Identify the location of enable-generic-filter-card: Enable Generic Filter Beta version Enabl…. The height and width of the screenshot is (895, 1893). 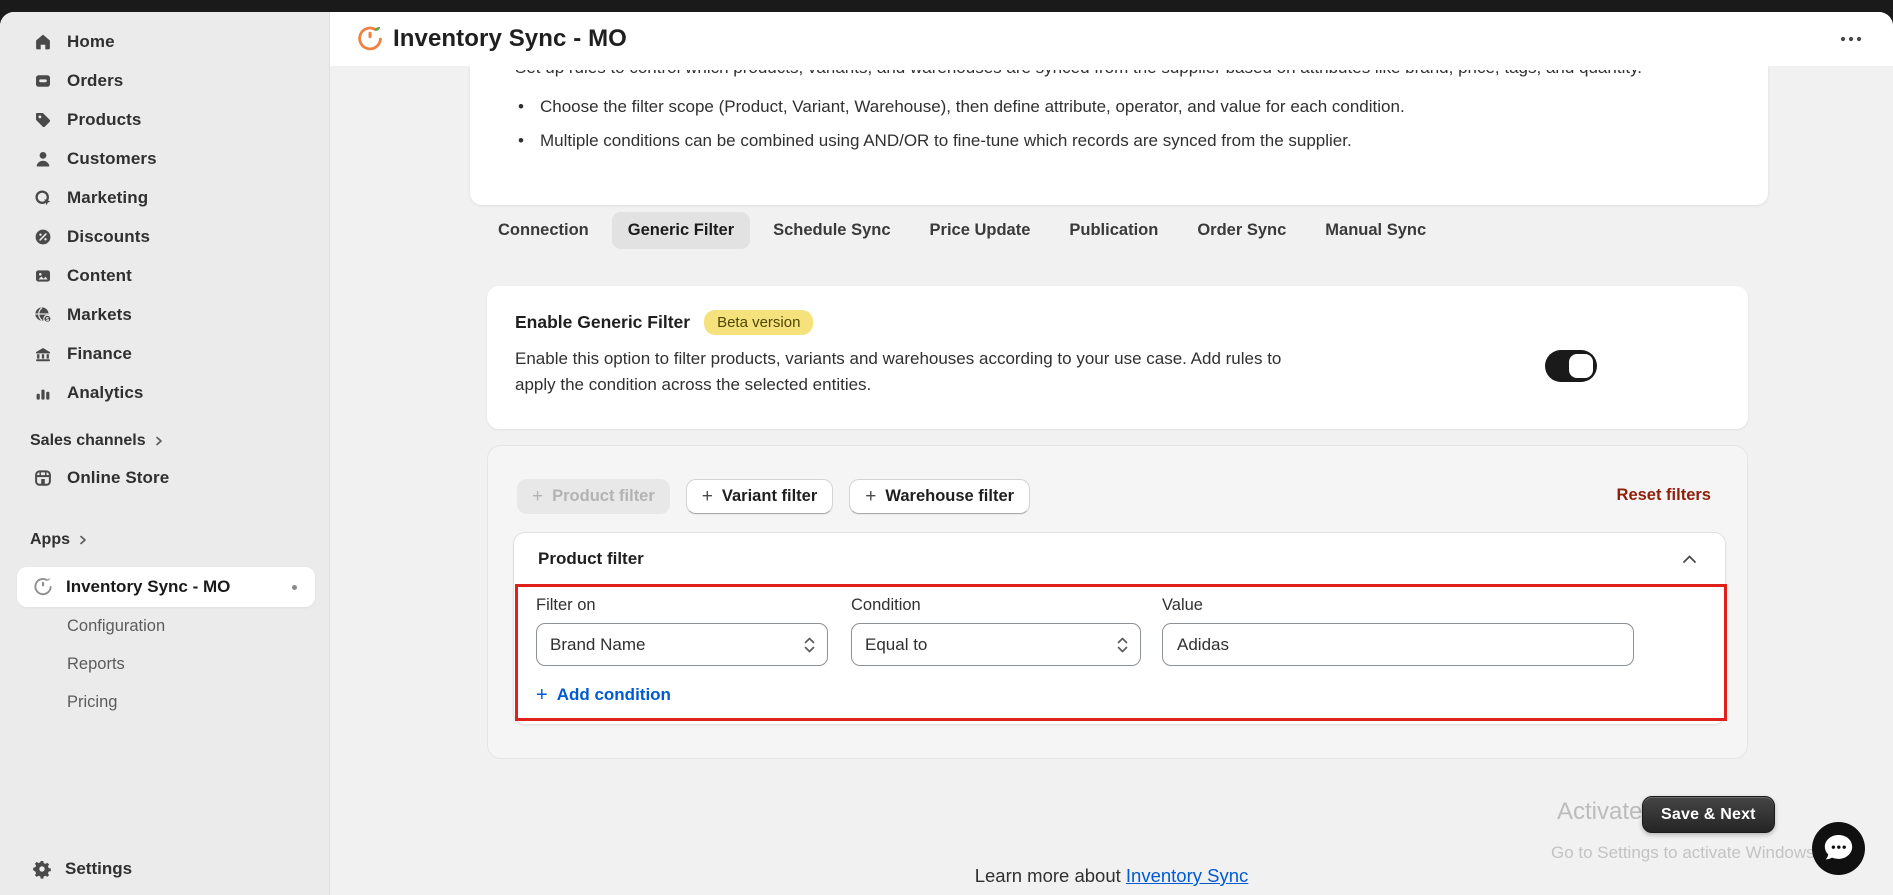
(1117, 357).